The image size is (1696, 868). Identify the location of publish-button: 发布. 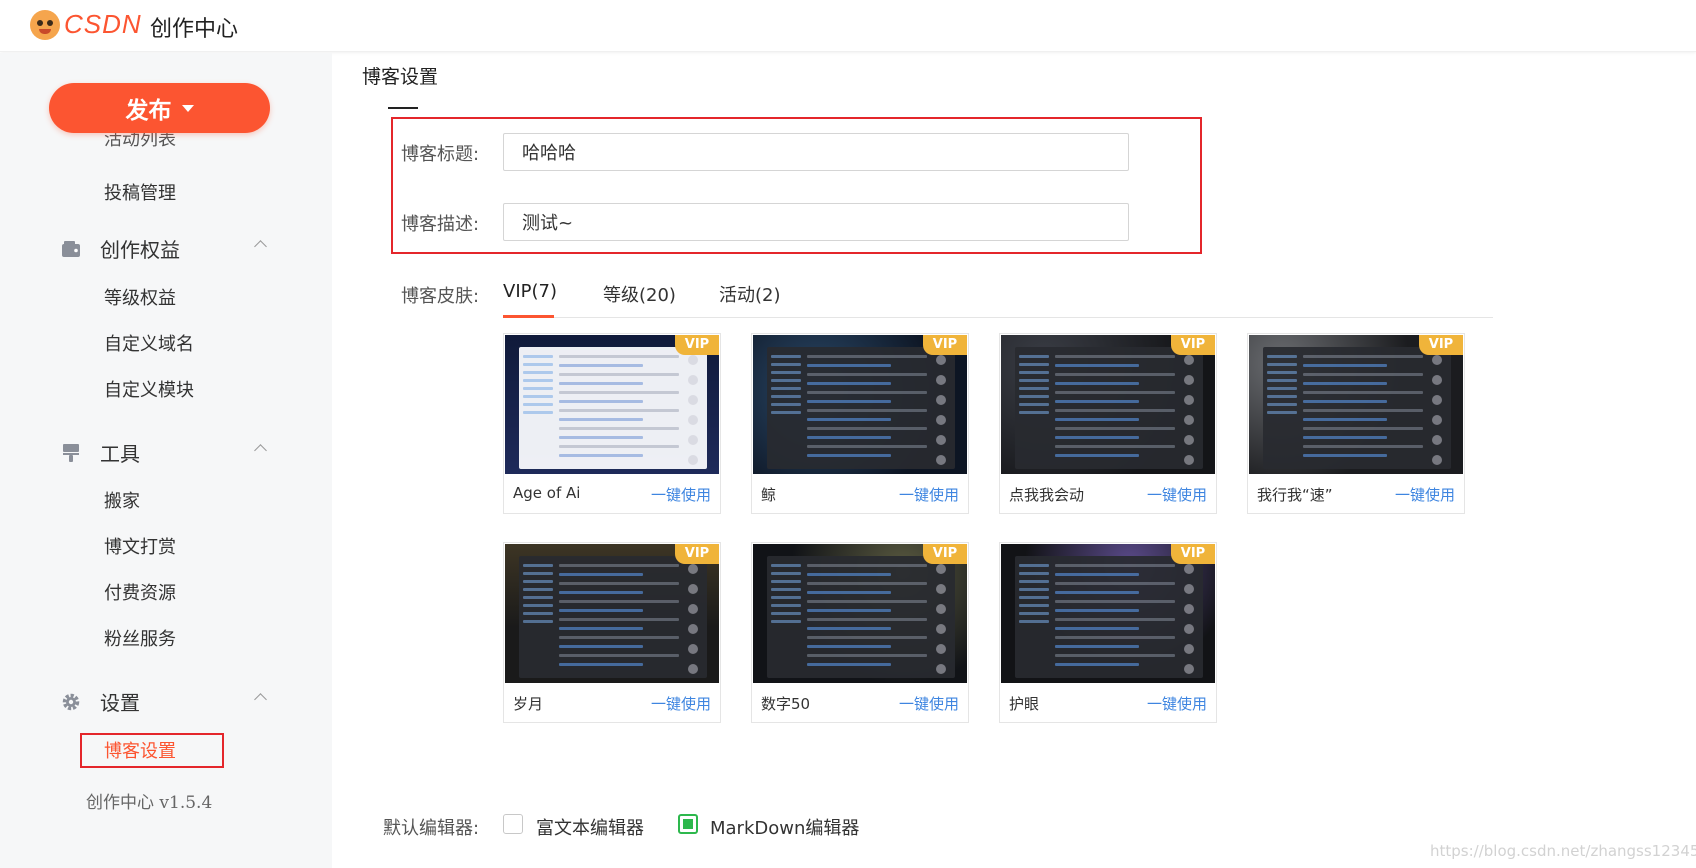
(159, 108).